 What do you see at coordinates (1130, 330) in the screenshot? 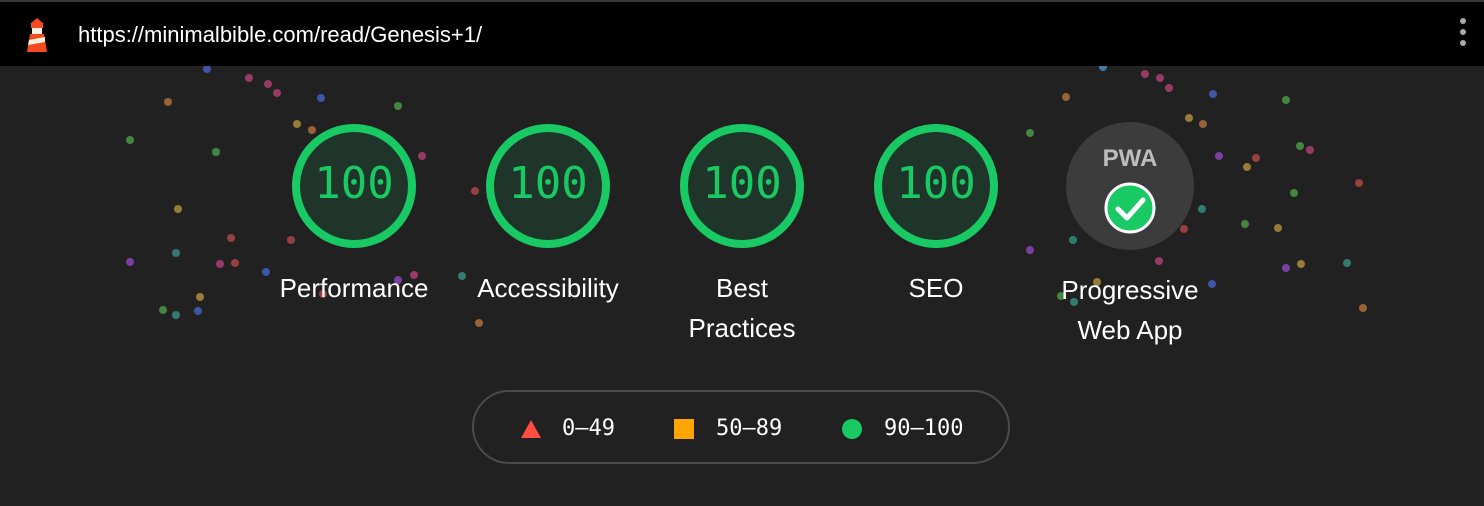
I see `pwa-label-line-2: Web App` at bounding box center [1130, 330].